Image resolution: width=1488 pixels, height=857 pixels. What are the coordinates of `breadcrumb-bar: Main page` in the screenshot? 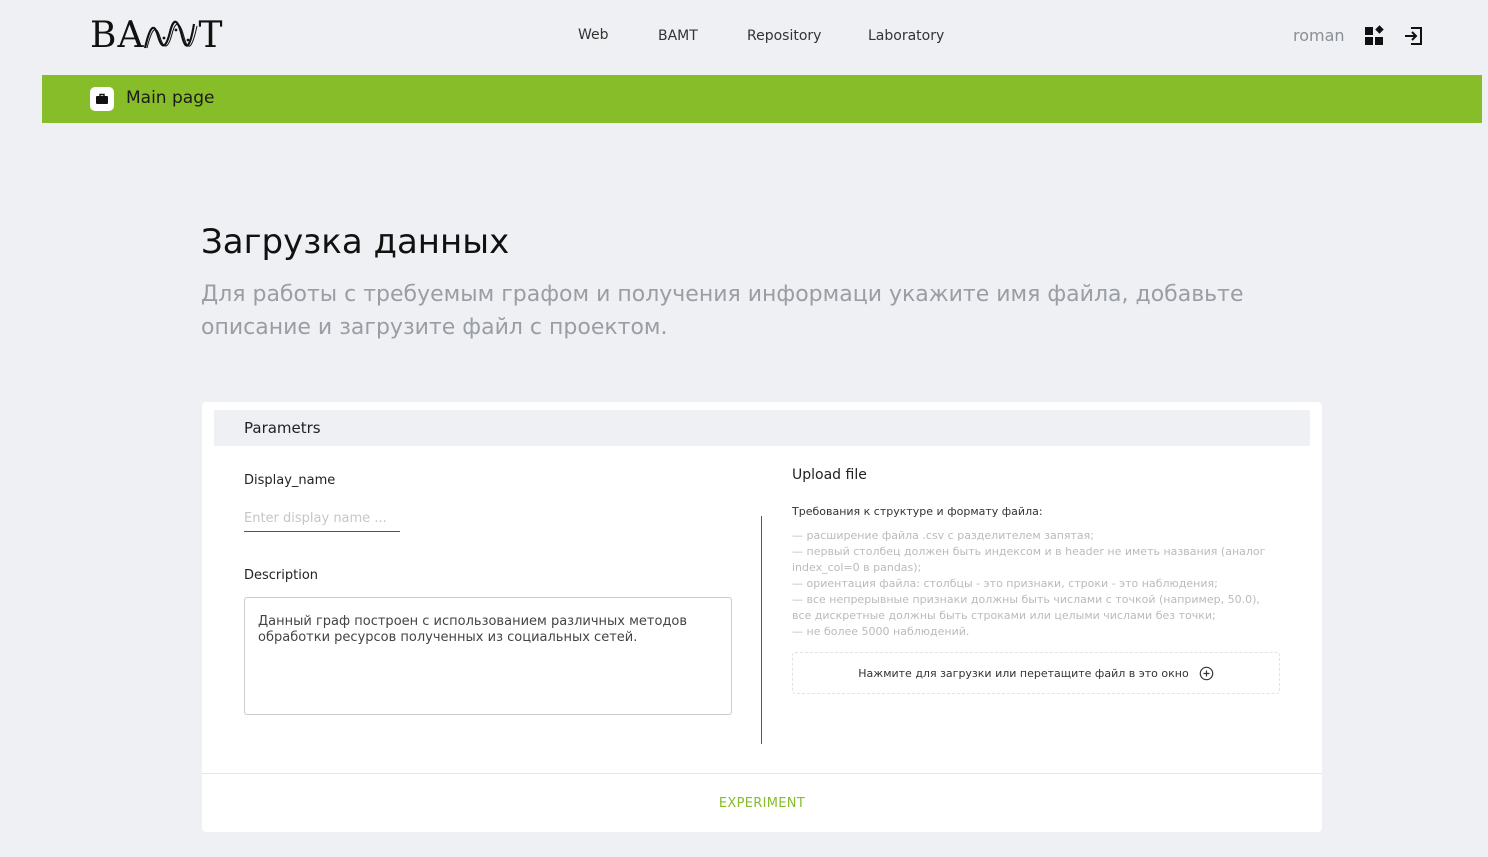 It's located at (762, 99).